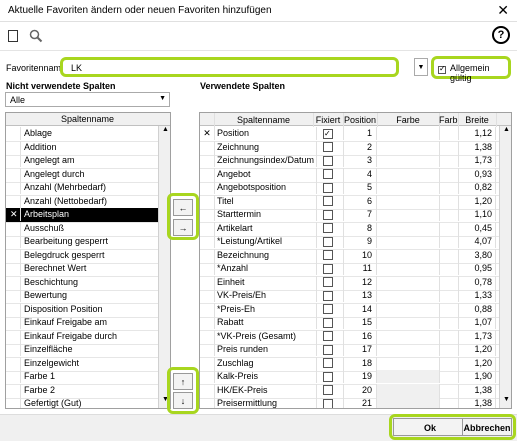  What do you see at coordinates (477, 241) in the screenshot?
I see `breite-cell: 4,07` at bounding box center [477, 241].